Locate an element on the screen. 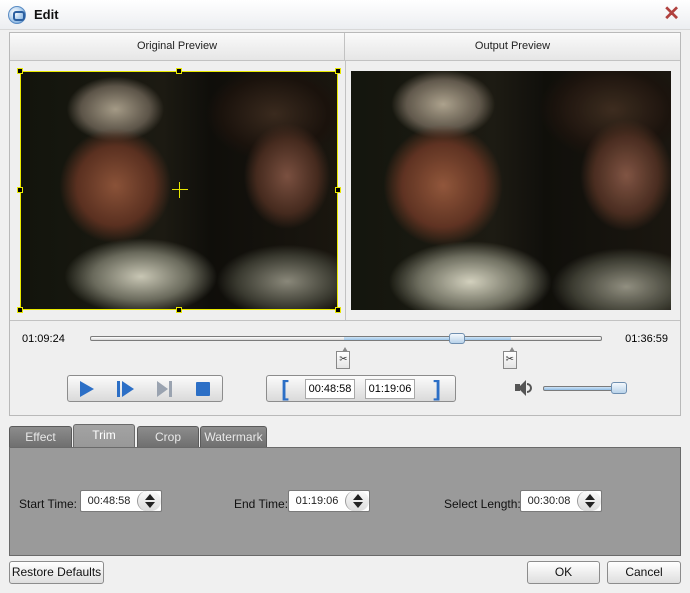 This screenshot has width=690, height=593. tab-crop: Crop is located at coordinates (168, 437).